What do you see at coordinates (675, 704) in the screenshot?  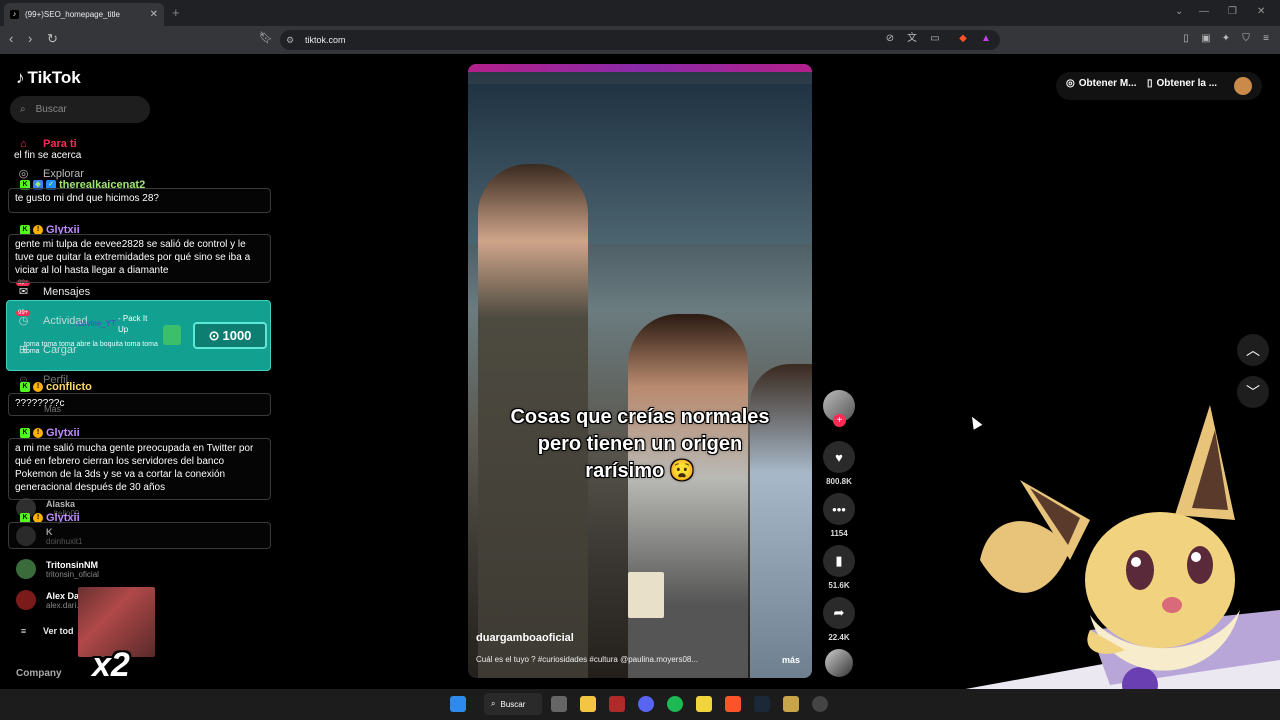 I see `spotify-icon` at bounding box center [675, 704].